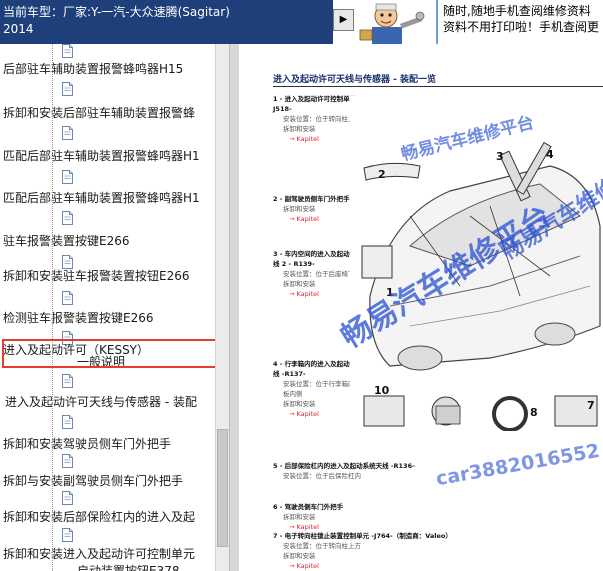 This screenshot has height=571, width=603. I want to click on callout-8: 8, so click(534, 412).